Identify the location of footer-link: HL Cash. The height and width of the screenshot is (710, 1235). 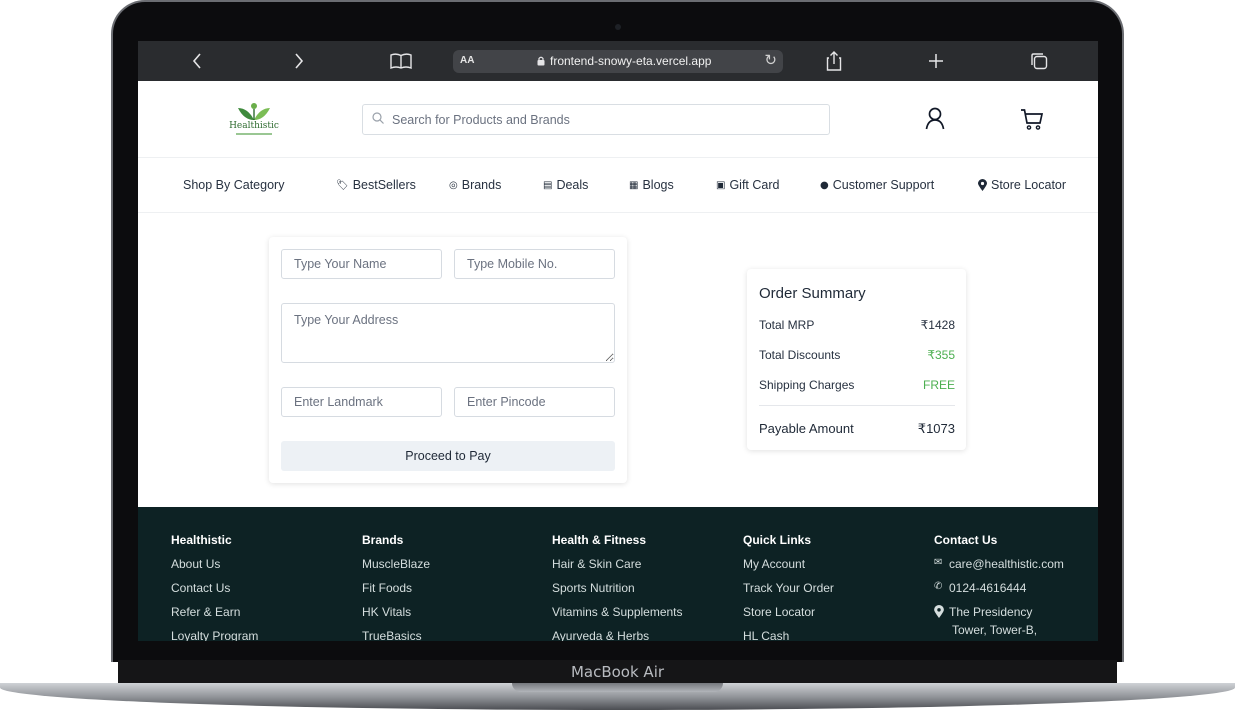
(788, 635).